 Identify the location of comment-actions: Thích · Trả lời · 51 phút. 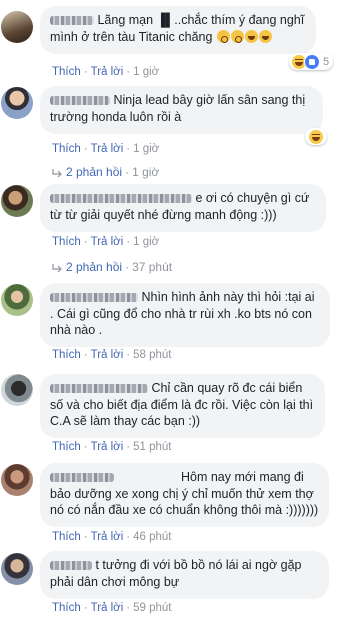
(112, 447).